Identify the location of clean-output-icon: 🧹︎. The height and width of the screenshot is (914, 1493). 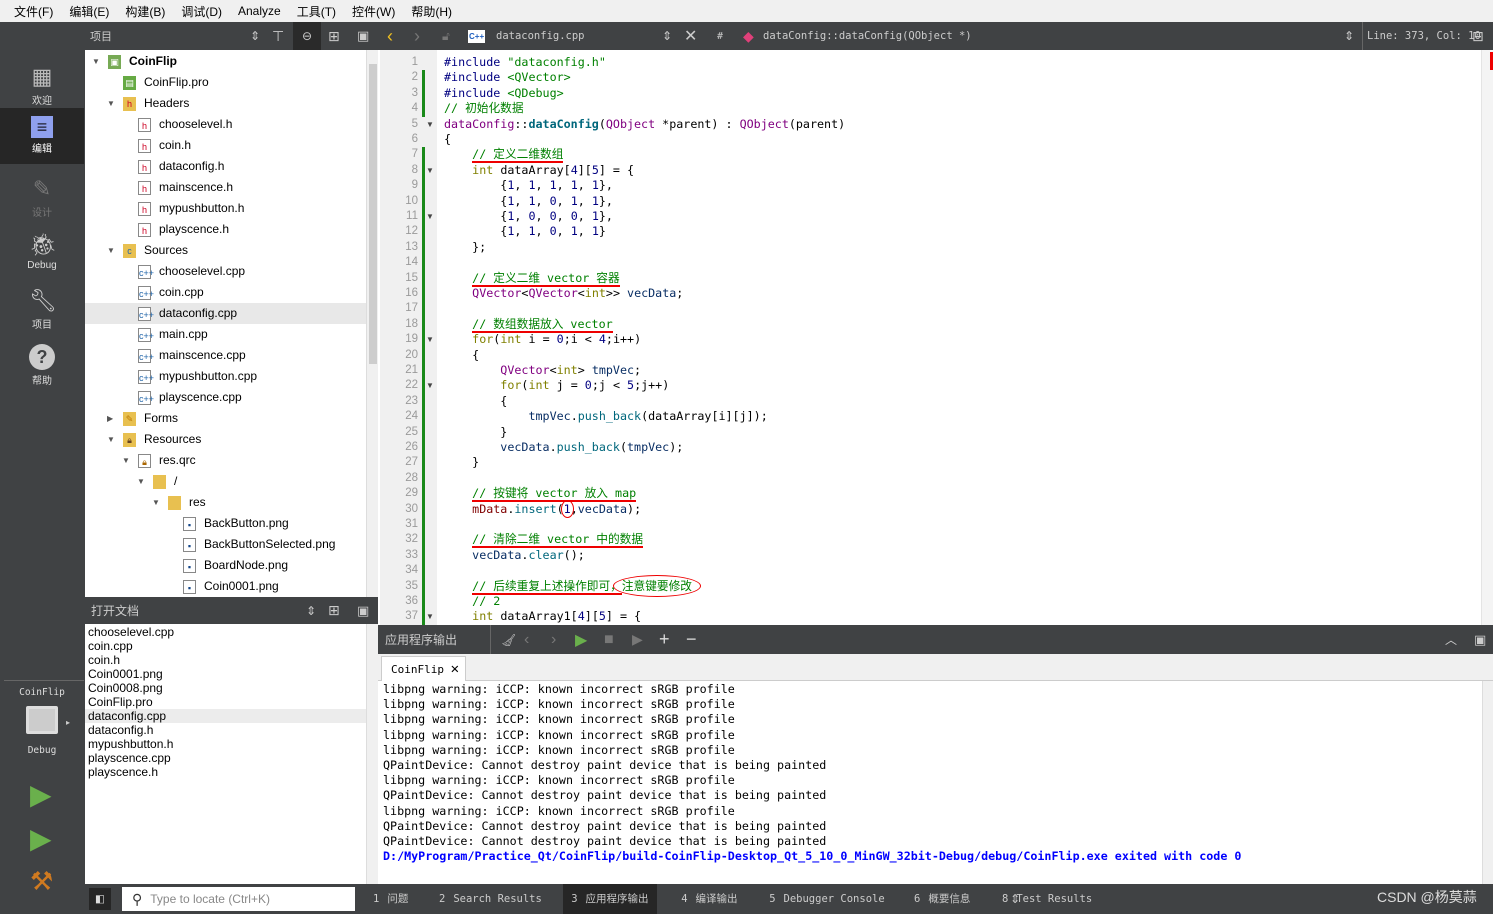
(503, 639).